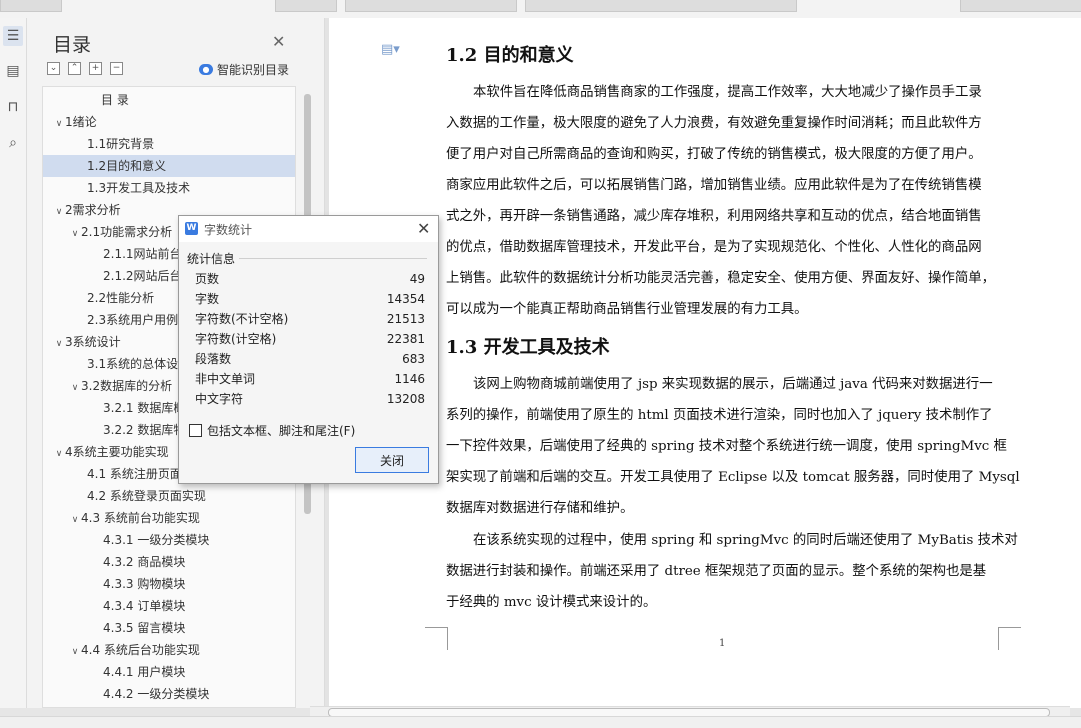 This screenshot has width=1081, height=728. I want to click on toc-item: 4.3.5 留言模块, so click(169, 628).